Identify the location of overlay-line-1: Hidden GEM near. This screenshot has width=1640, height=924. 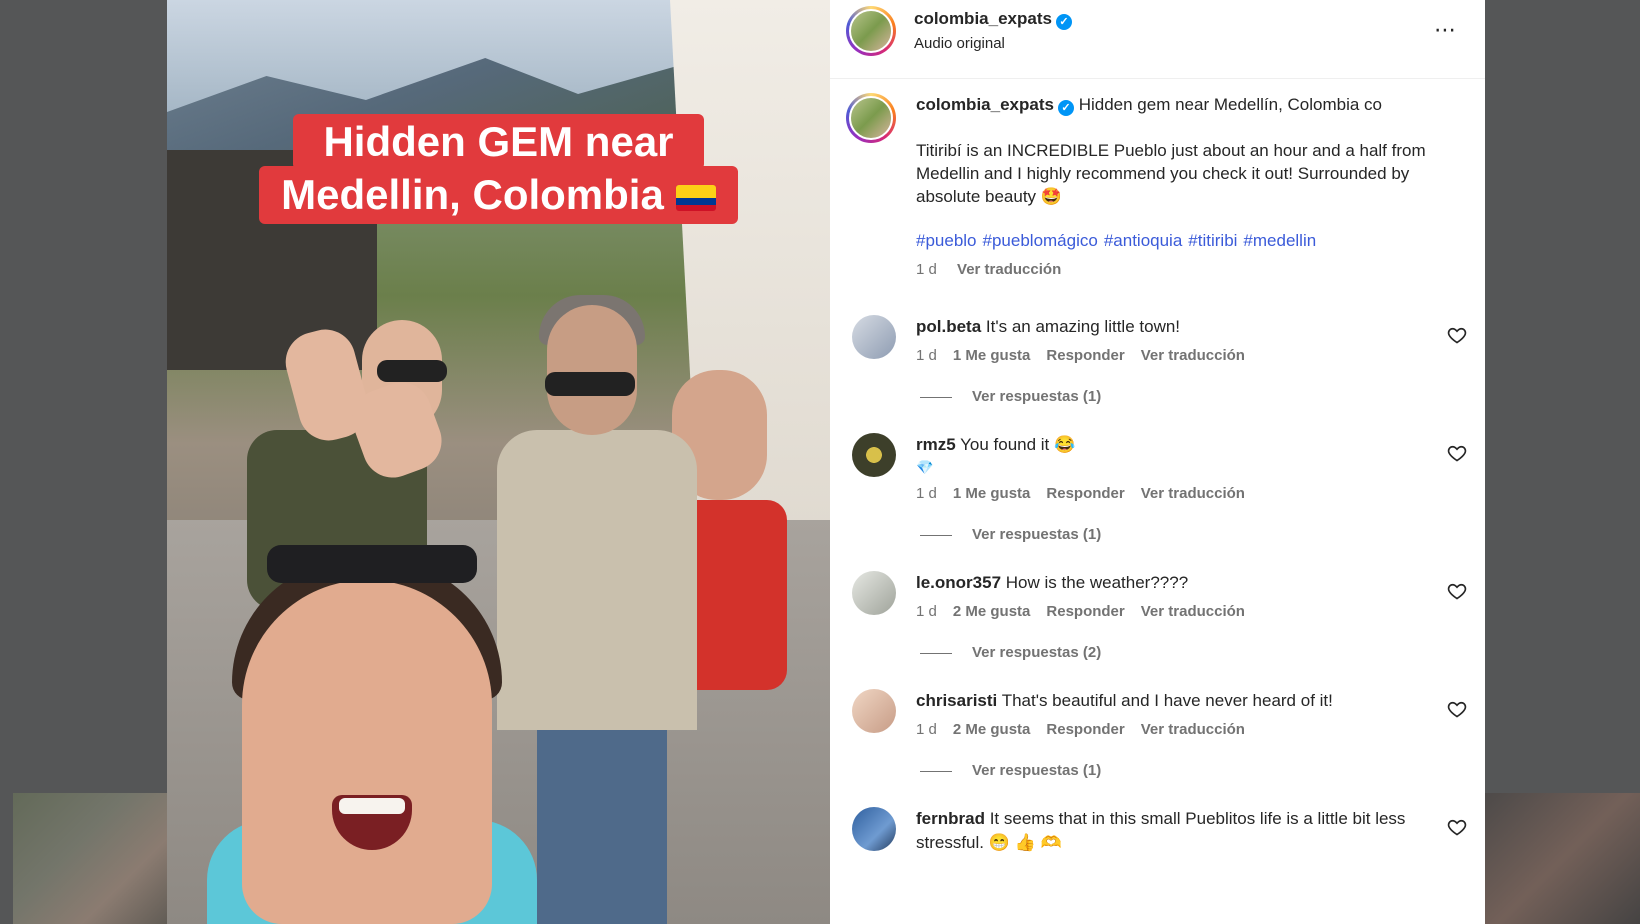
(498, 142).